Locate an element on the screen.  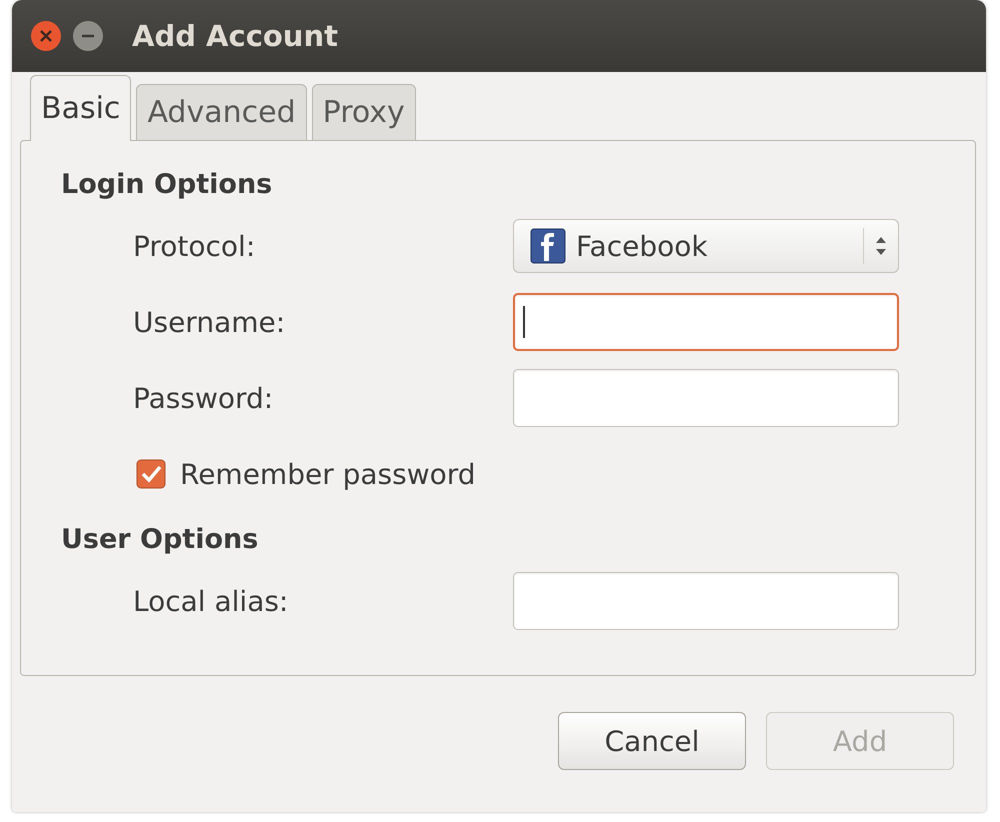
section-heading: Login Options is located at coordinates (167, 185).